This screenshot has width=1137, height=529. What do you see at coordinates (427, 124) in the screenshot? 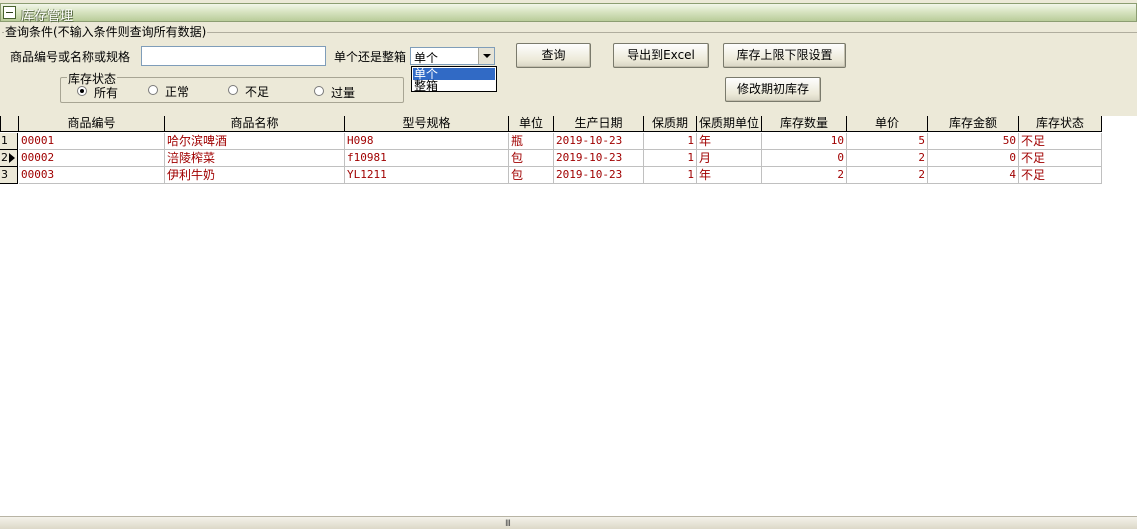
I see `column-header: 型号规格` at bounding box center [427, 124].